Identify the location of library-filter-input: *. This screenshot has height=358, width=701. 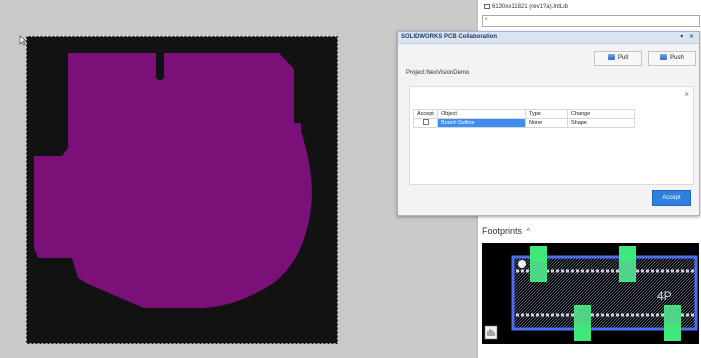
(591, 21).